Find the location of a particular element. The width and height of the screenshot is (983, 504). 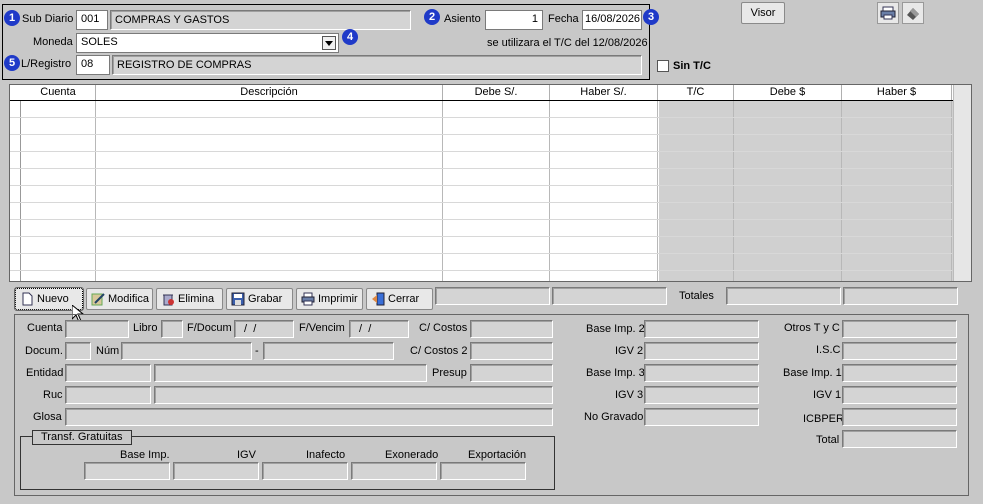

sub-diario-name: COMPRAS Y GASTOS is located at coordinates (172, 20).